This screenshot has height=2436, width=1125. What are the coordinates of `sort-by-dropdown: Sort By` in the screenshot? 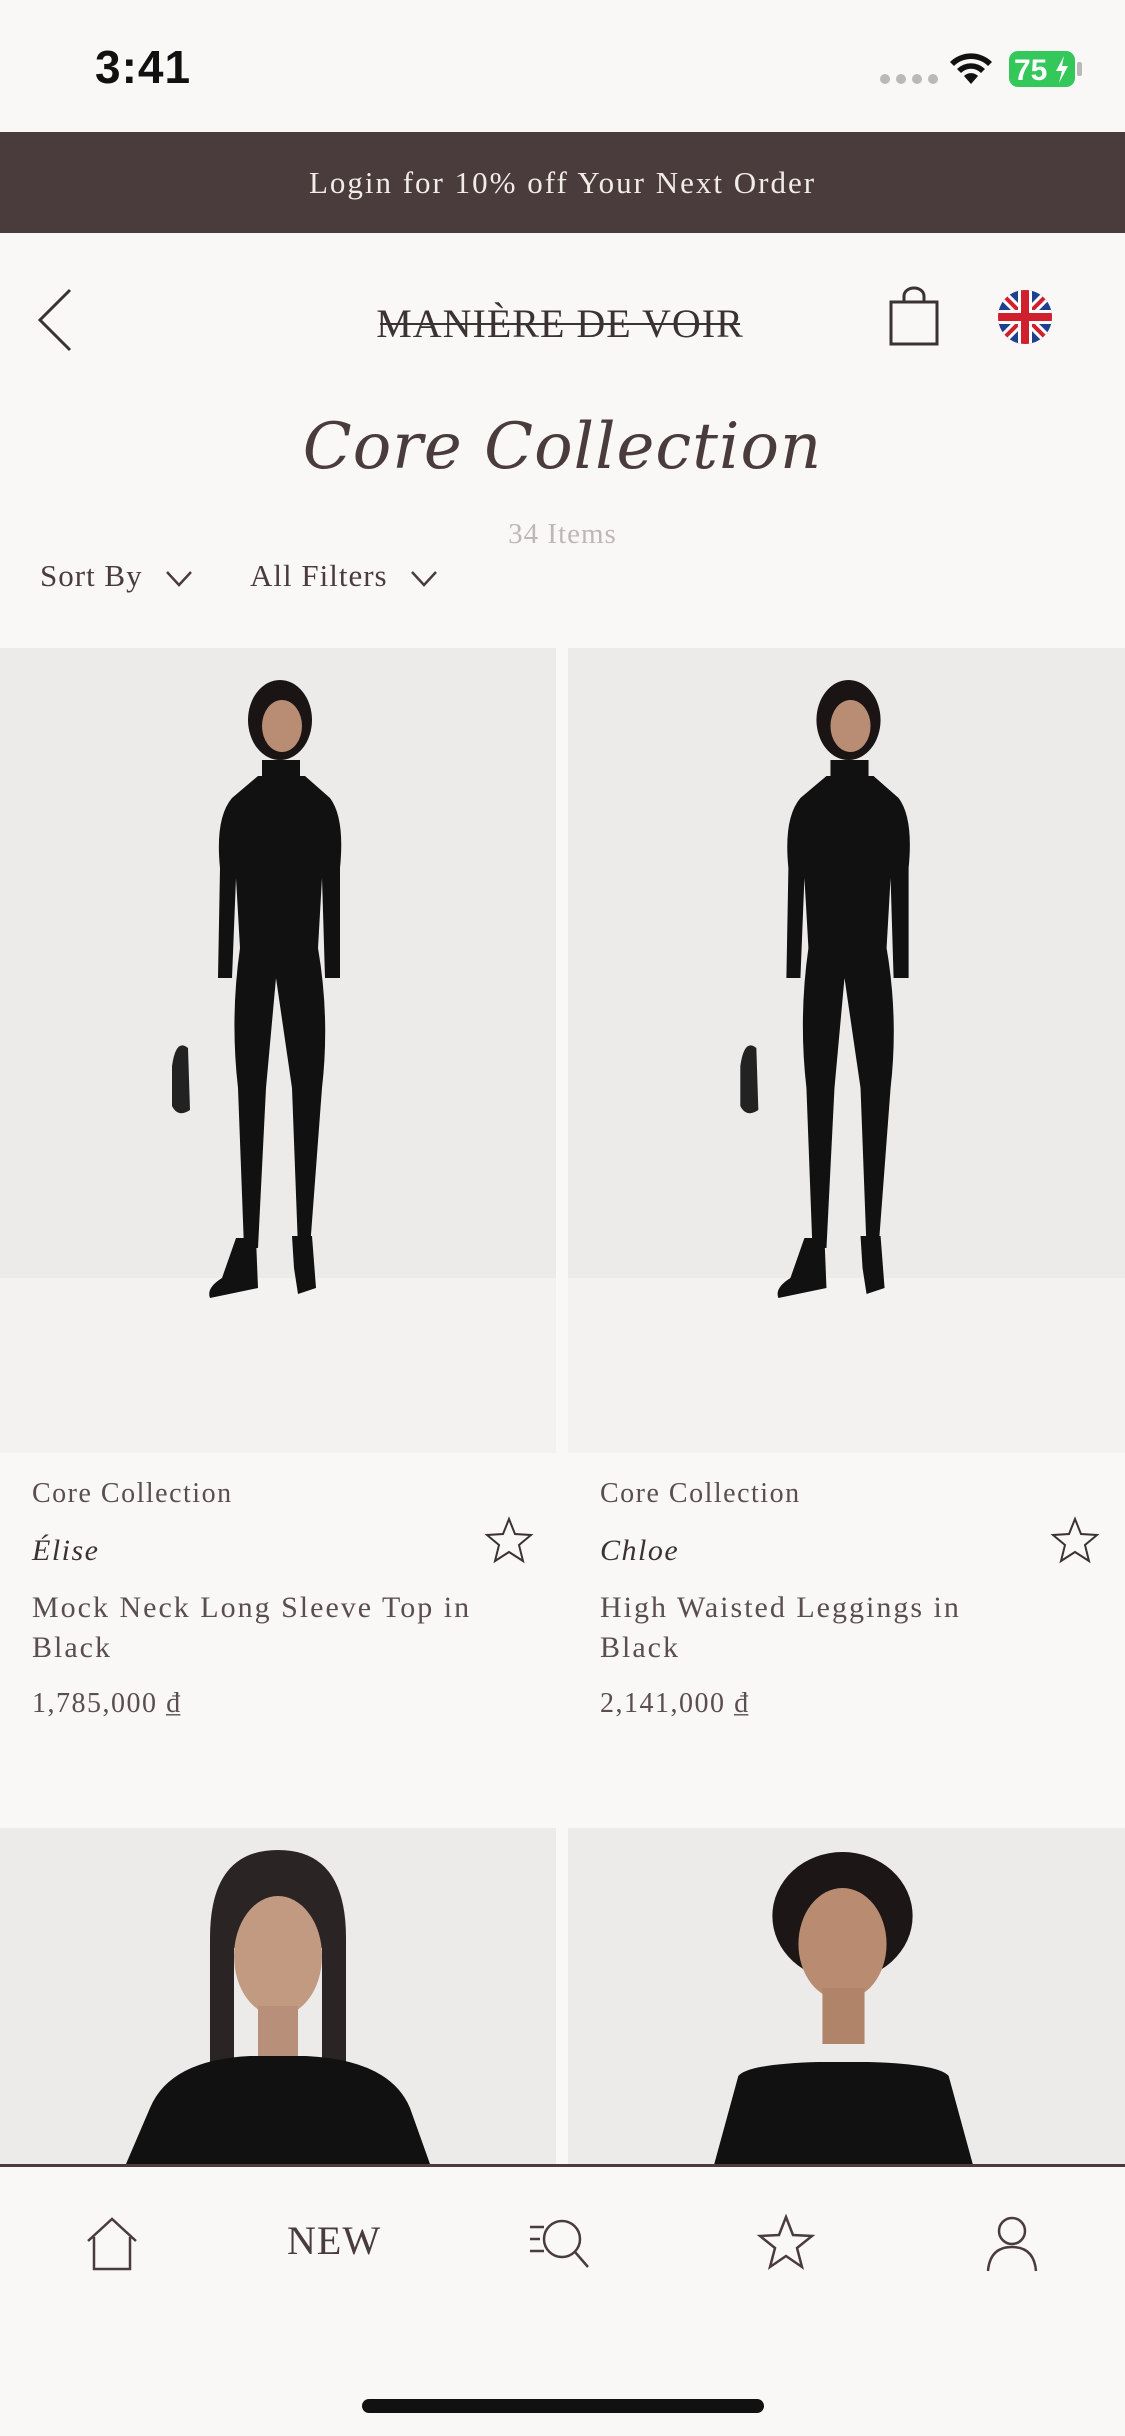 It's located at (116, 576).